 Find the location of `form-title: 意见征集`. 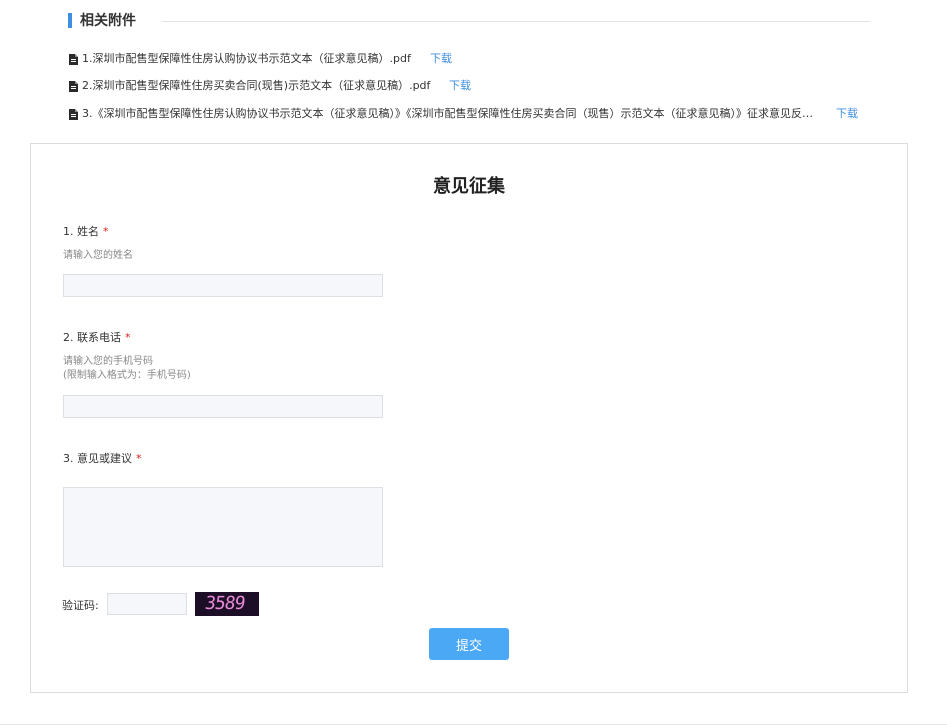

form-title: 意见征集 is located at coordinates (469, 186).